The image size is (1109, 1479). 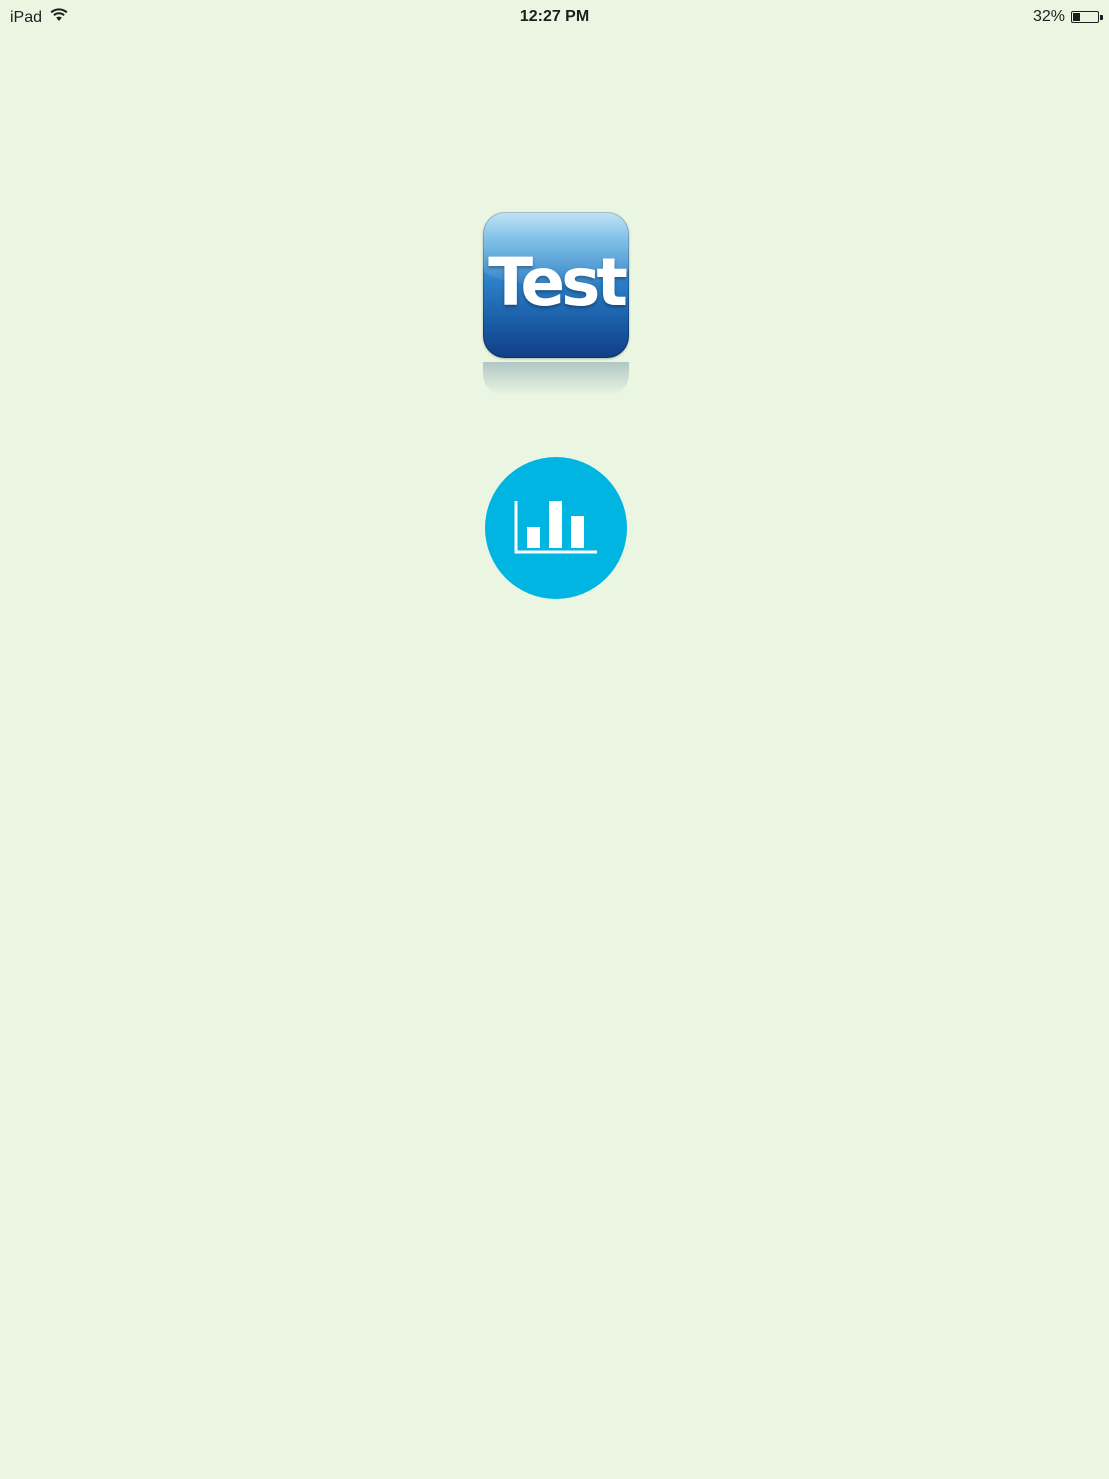 I want to click on battery-level, so click(x=1076, y=17).